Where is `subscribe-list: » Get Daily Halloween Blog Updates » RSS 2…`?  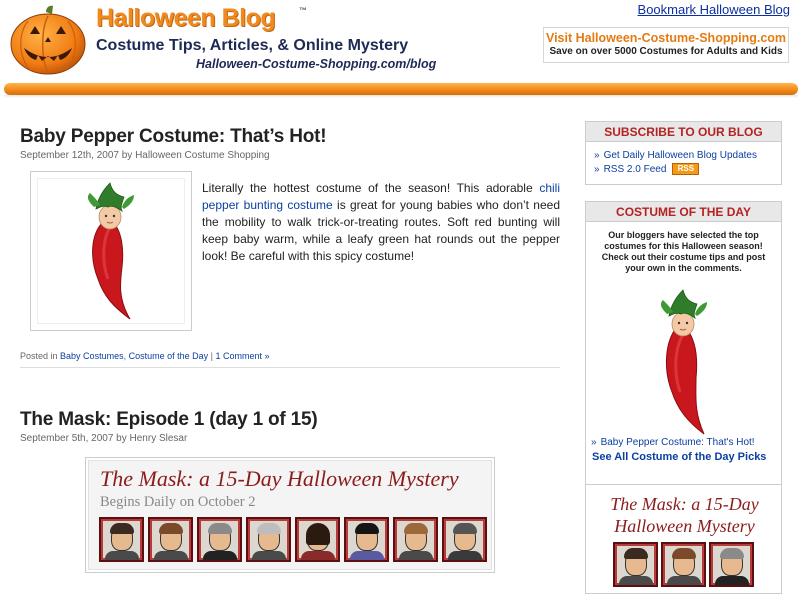
subscribe-list: » Get Daily Halloween Blog Updates » RSS 2… is located at coordinates (683, 159).